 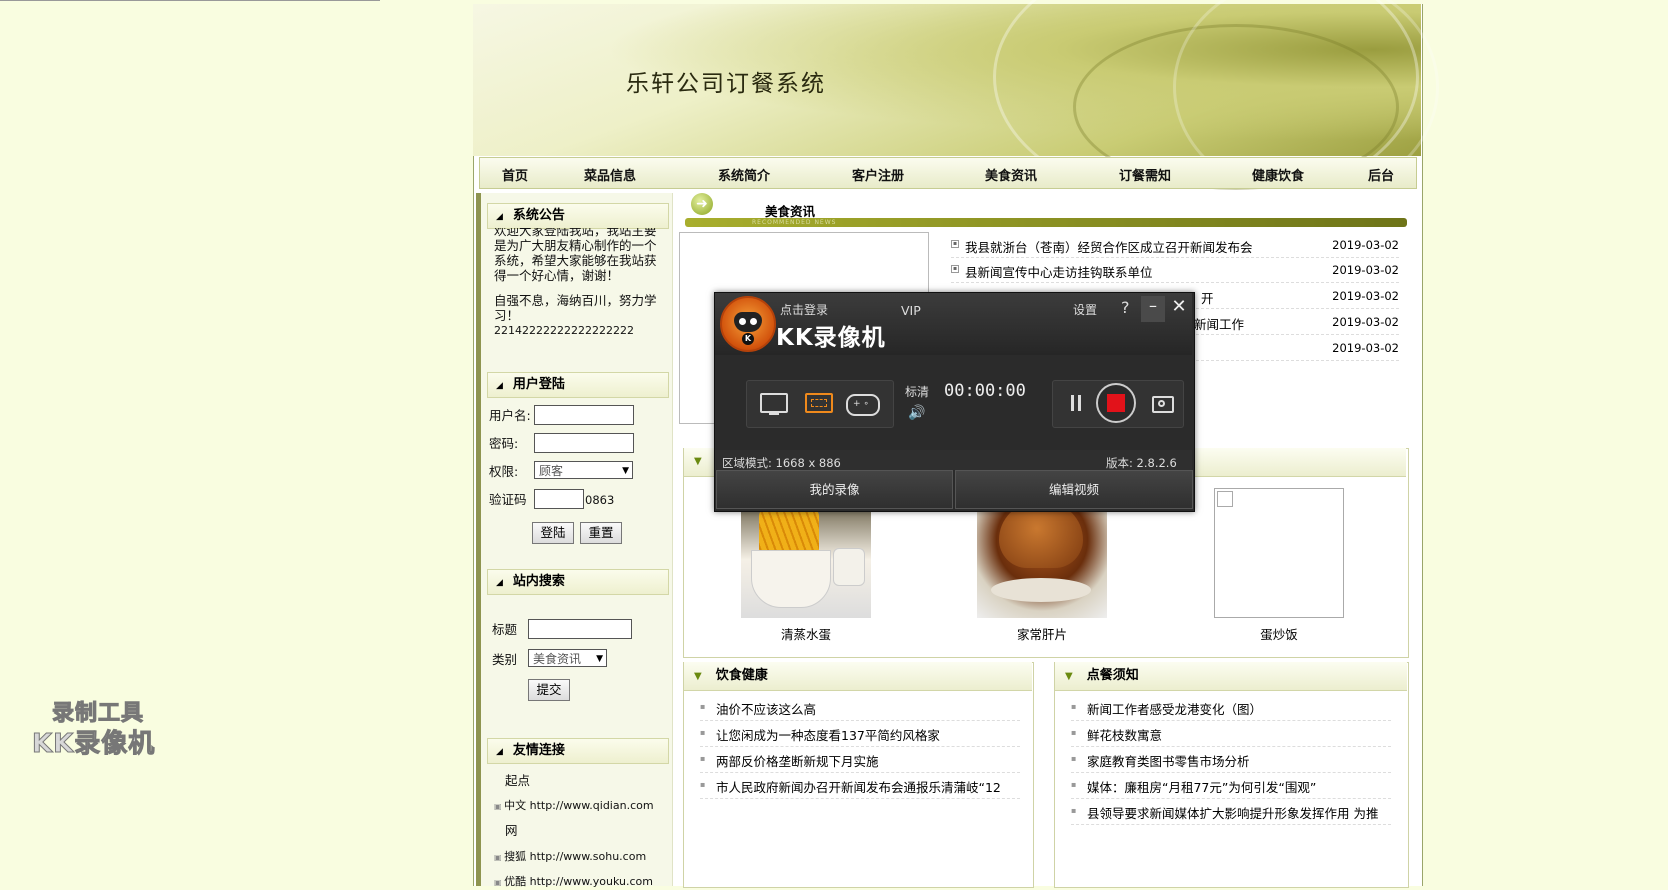 What do you see at coordinates (1125, 307) in the screenshot?
I see `kk-help-button: ?` at bounding box center [1125, 307].